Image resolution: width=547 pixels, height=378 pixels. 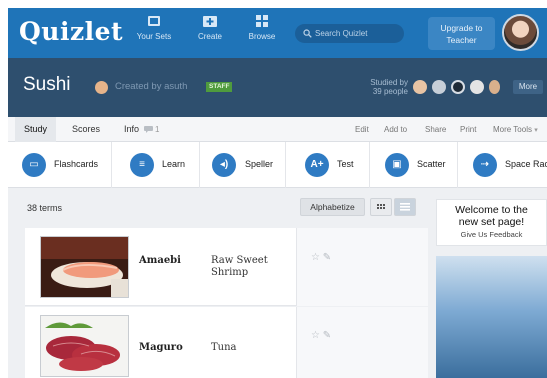 What do you see at coordinates (84, 346) in the screenshot?
I see `term-image-tuna` at bounding box center [84, 346].